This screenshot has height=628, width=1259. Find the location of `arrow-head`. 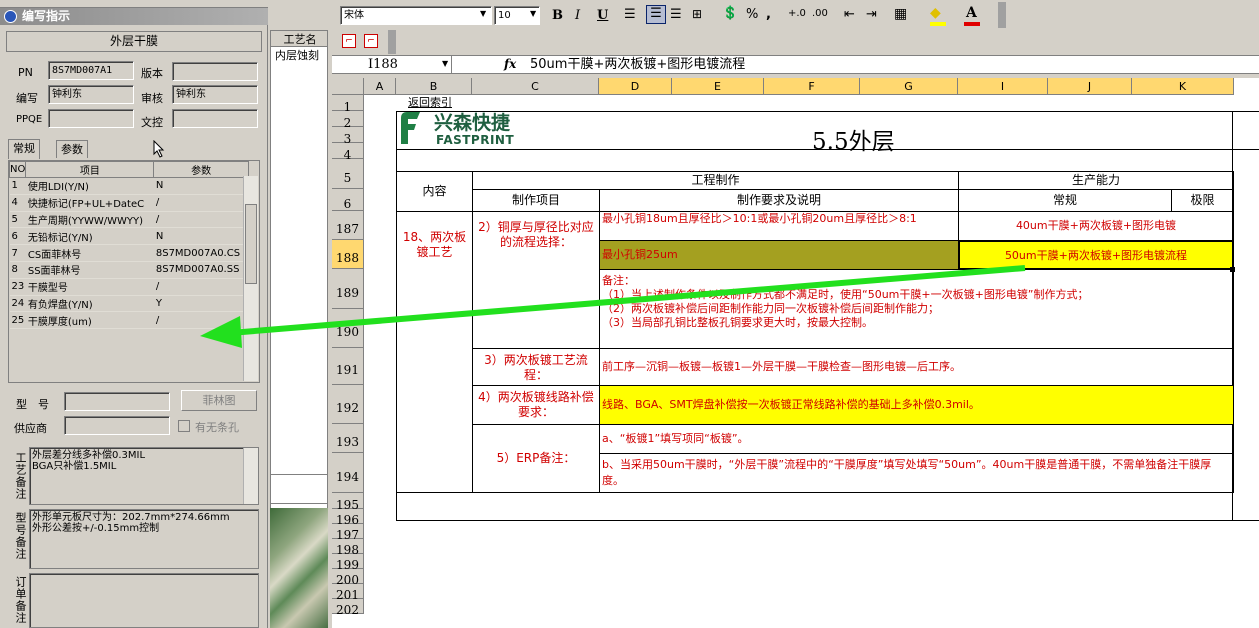

arrow-head is located at coordinates (221, 332).